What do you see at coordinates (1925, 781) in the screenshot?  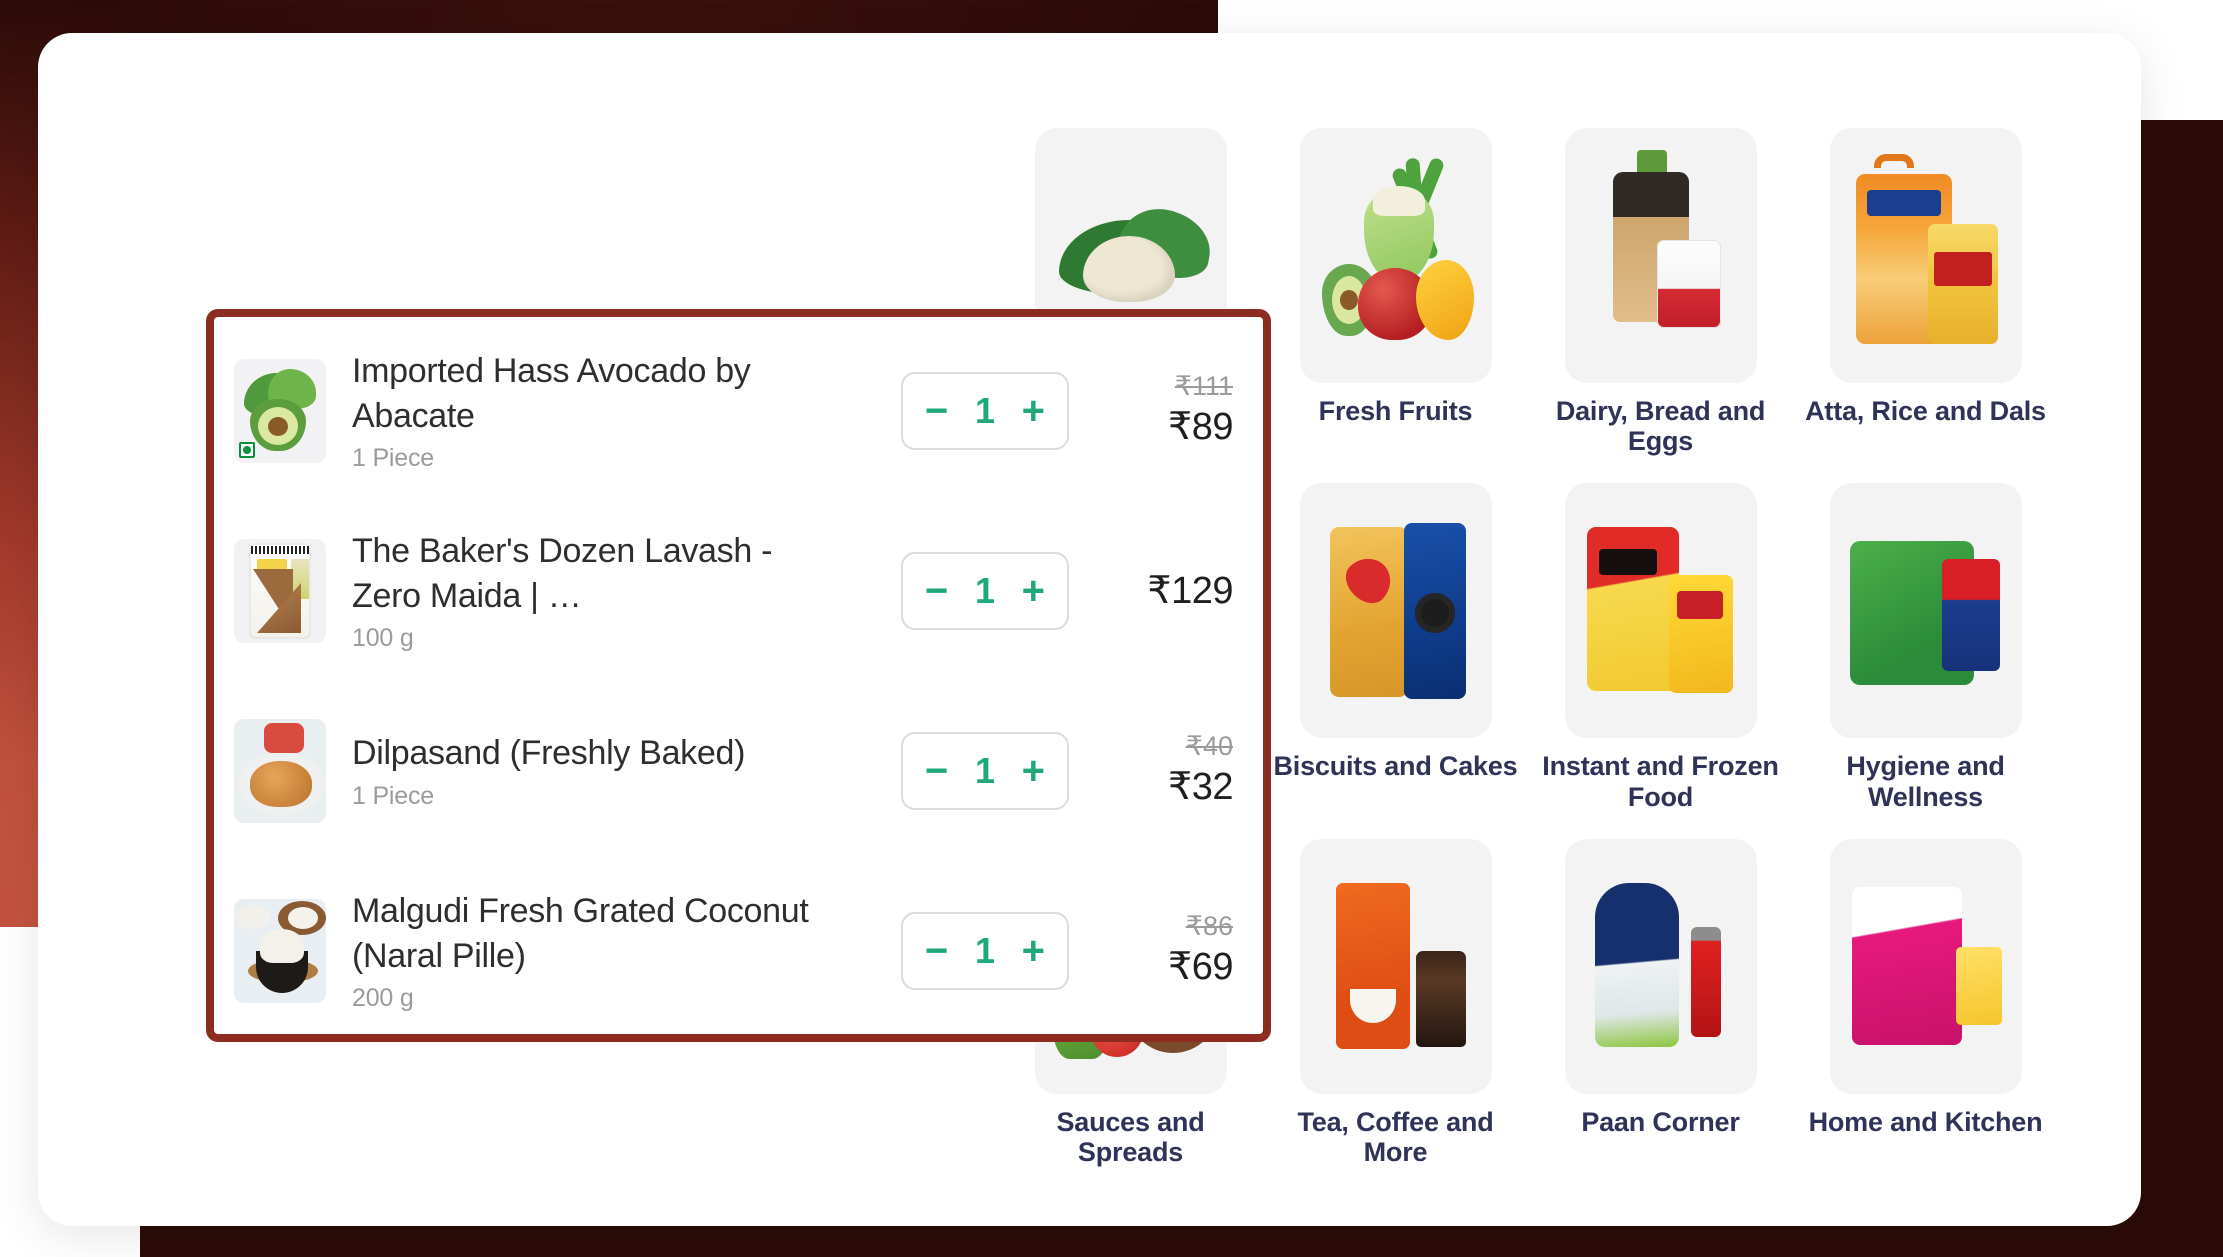 I see `category-label: Hygiene and Wellness` at bounding box center [1925, 781].